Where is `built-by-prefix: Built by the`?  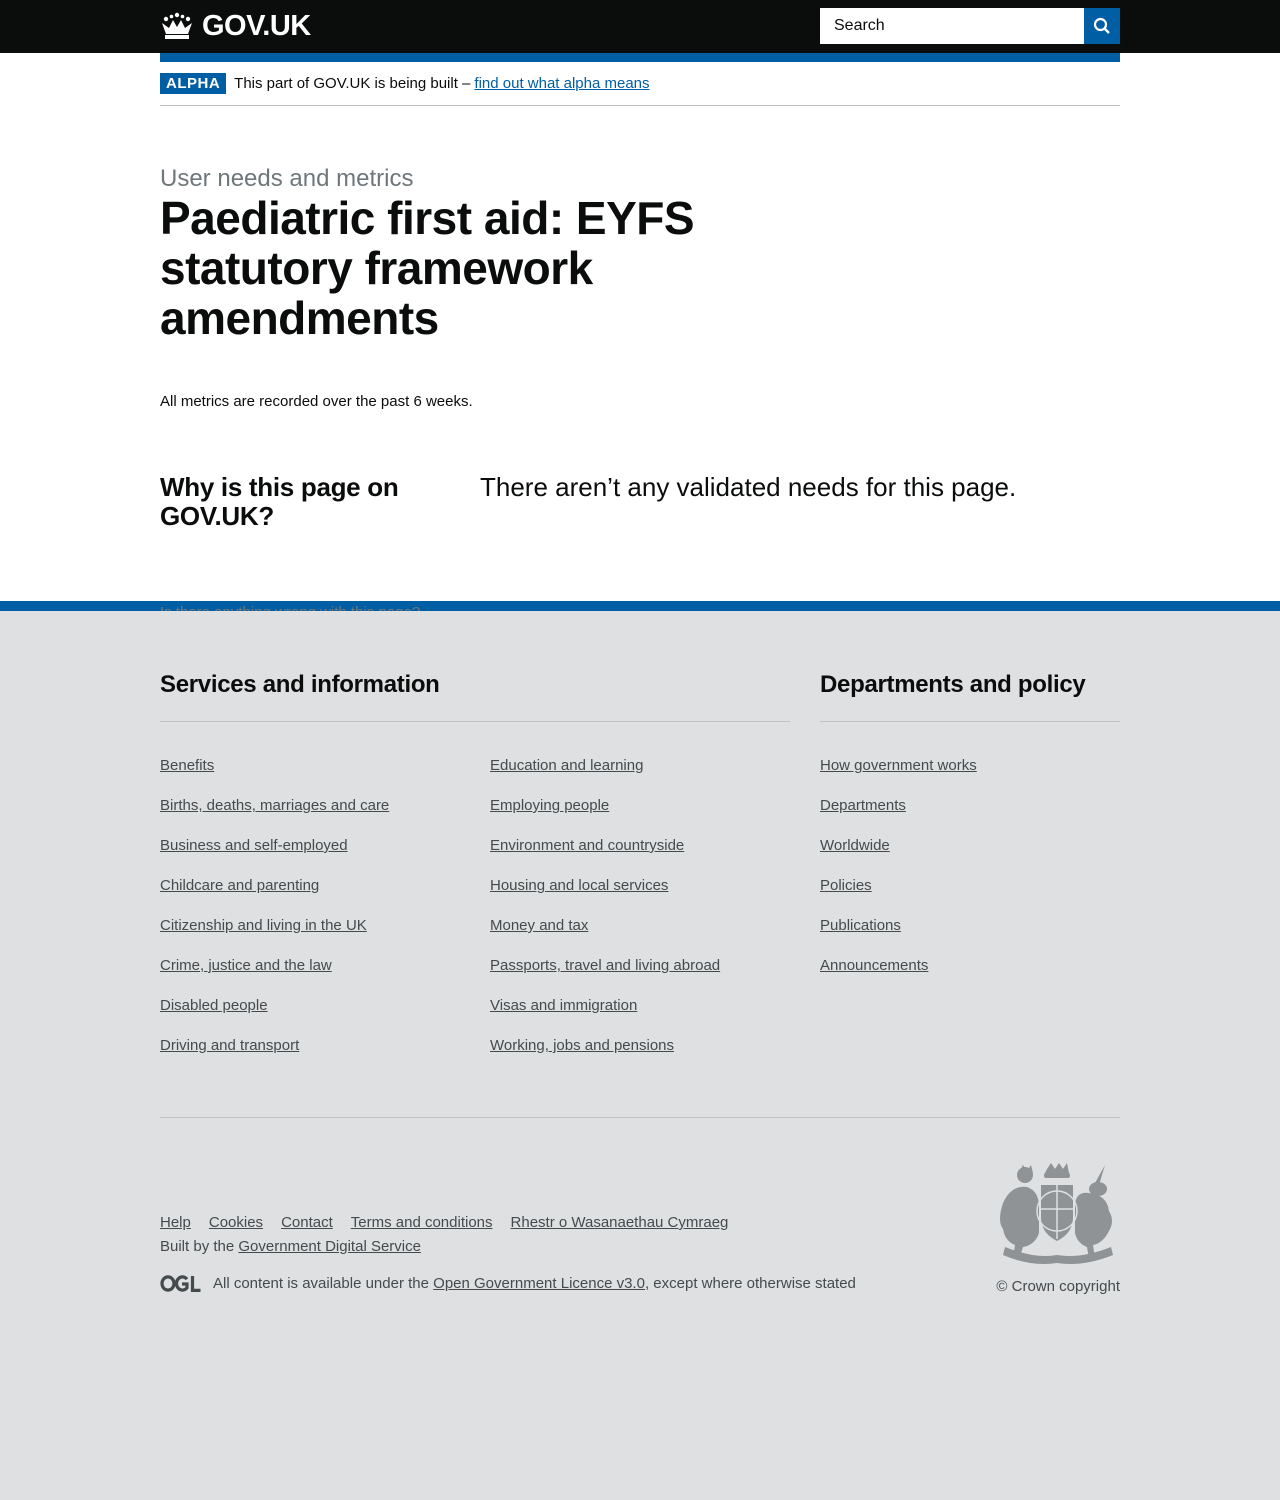 built-by-prefix: Built by the is located at coordinates (197, 1246).